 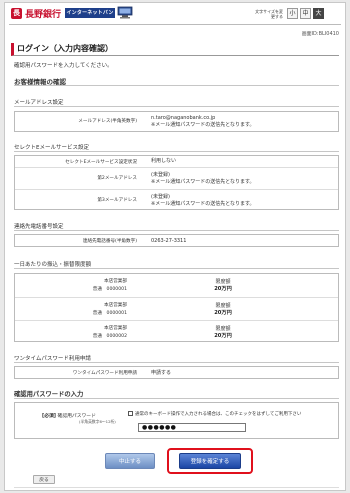 What do you see at coordinates (53, 265) in the screenshot?
I see `limits-section-title: 一日あたりの振込・振替限度額` at bounding box center [53, 265].